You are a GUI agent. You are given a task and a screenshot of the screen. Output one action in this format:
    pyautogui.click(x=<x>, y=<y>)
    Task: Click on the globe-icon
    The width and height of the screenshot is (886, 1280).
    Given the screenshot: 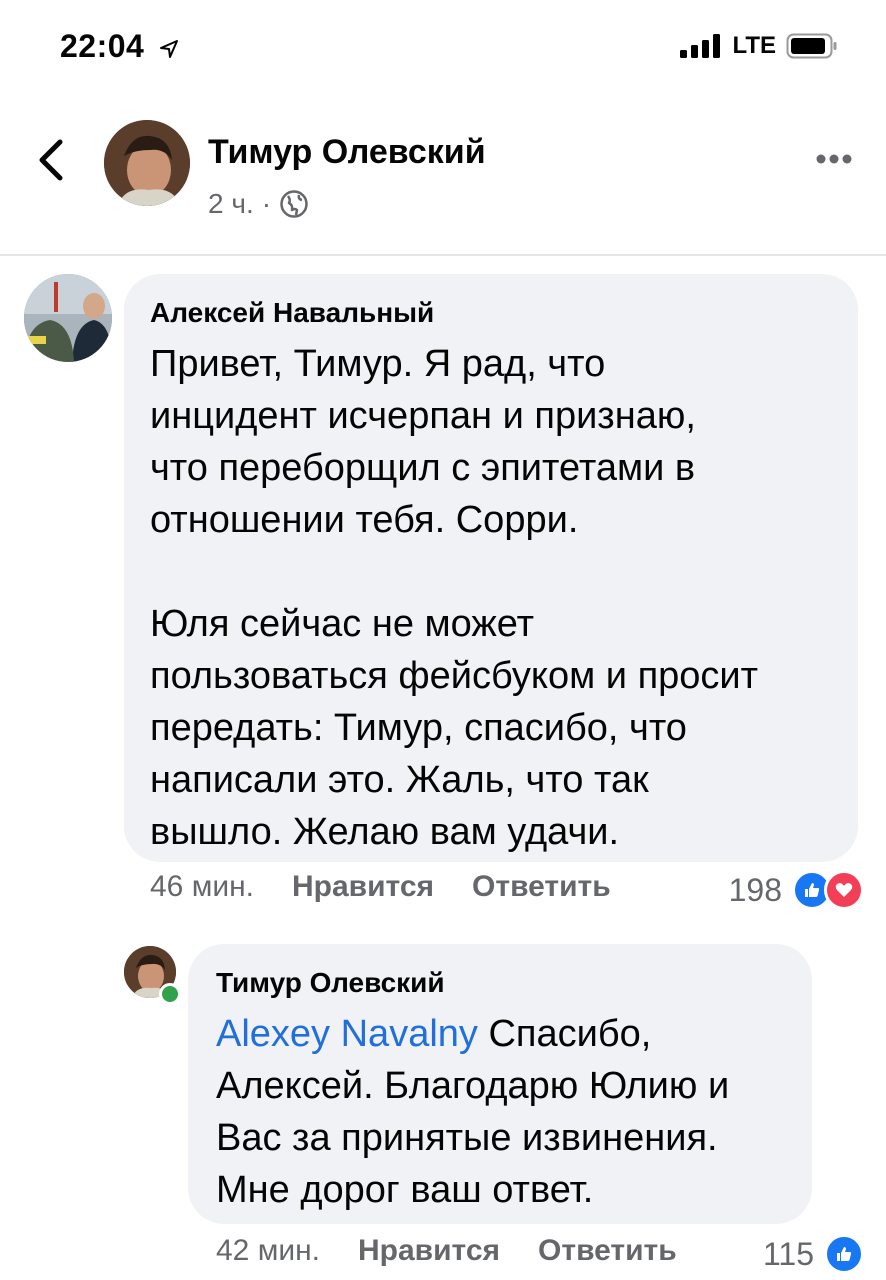 What is the action you would take?
    pyautogui.click(x=294, y=204)
    